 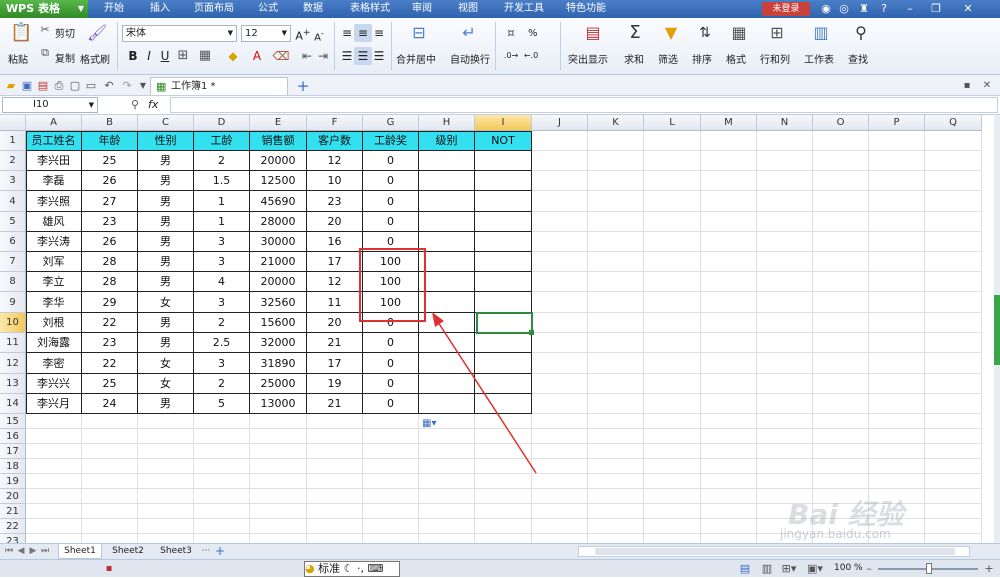 I want to click on paste-options-icon: ▦▾, so click(x=433, y=424).